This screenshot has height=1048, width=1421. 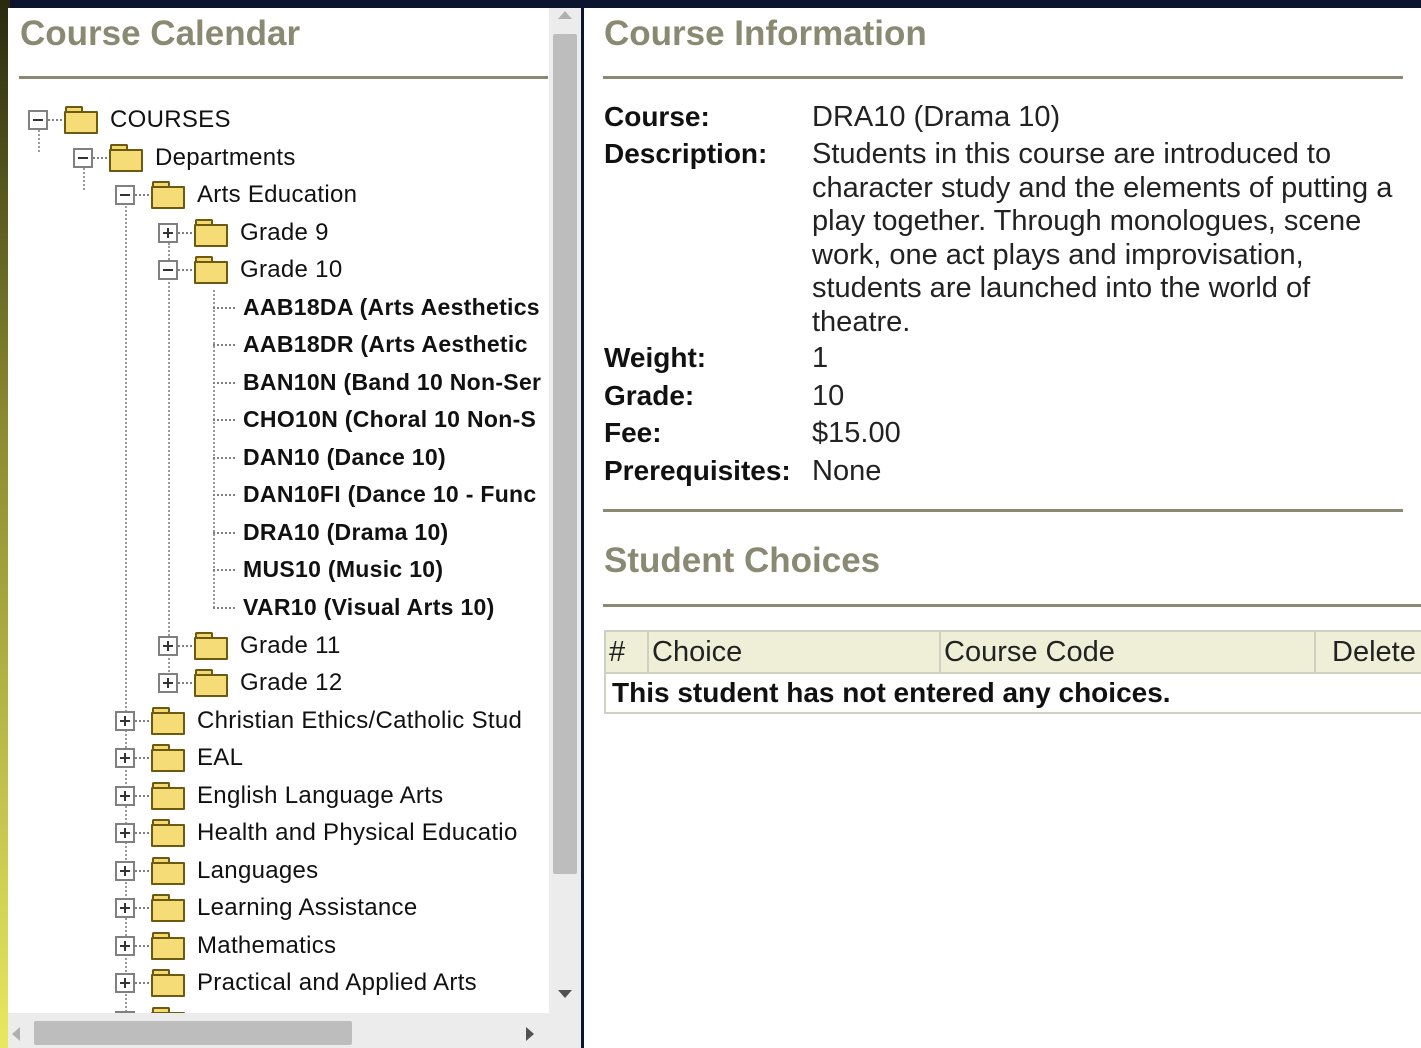 What do you see at coordinates (375, 494) in the screenshot?
I see `course-leaf: DAN10FI (Dance 10 - Func` at bounding box center [375, 494].